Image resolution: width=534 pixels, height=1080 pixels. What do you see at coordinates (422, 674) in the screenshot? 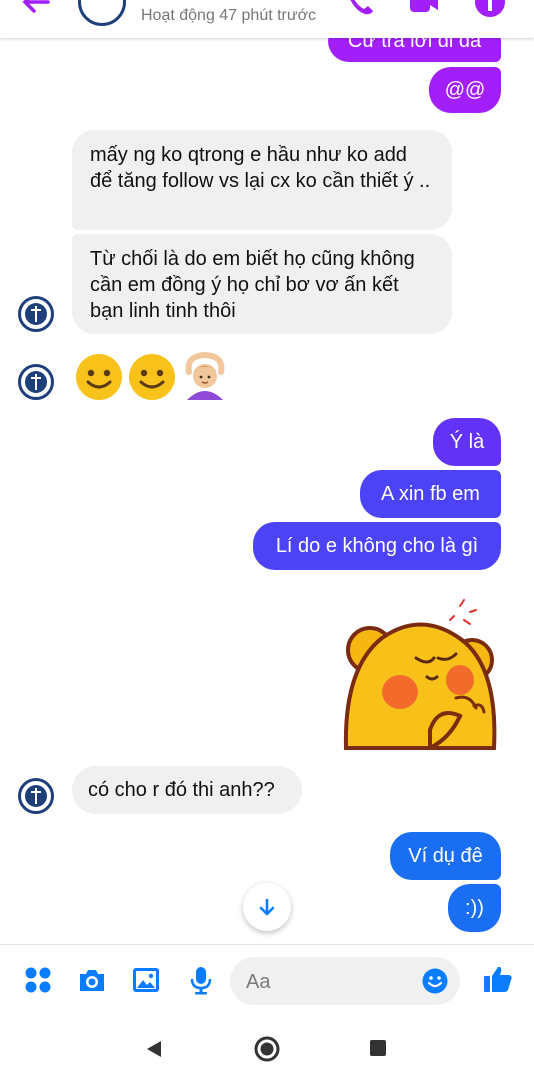
I see `sticker-image` at bounding box center [422, 674].